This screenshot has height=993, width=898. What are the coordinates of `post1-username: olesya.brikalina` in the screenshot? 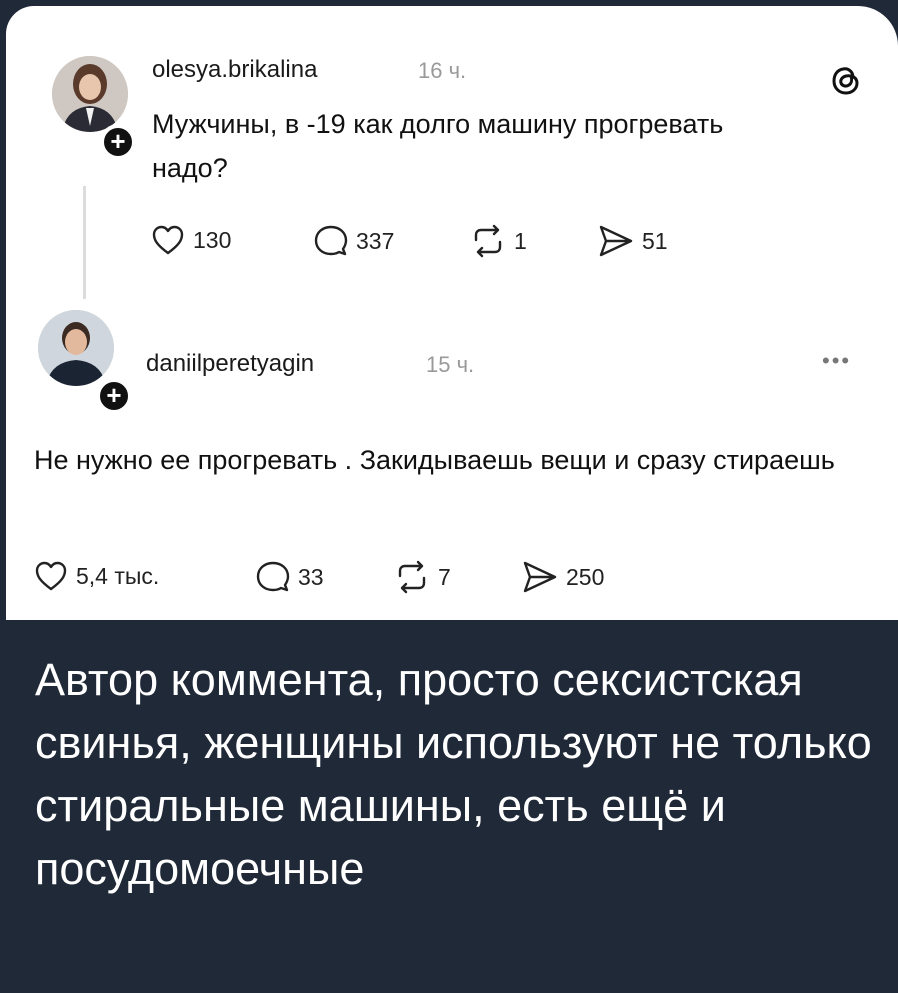 It's located at (234, 70).